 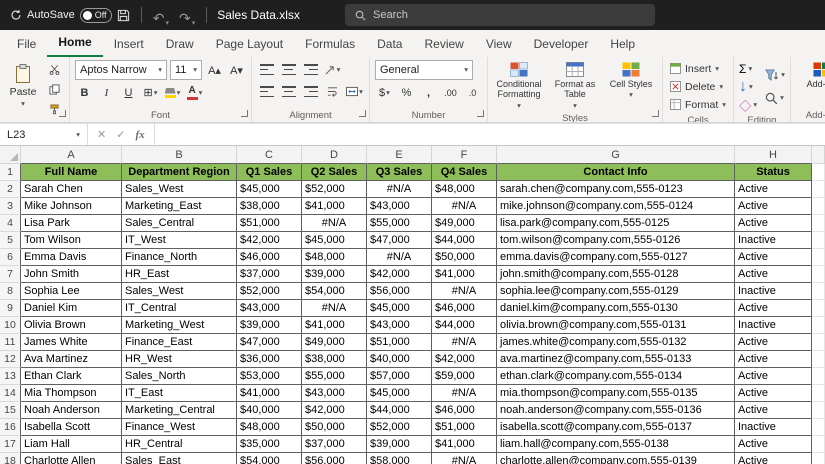 What do you see at coordinates (266, 69) in the screenshot?
I see `align-top-button` at bounding box center [266, 69].